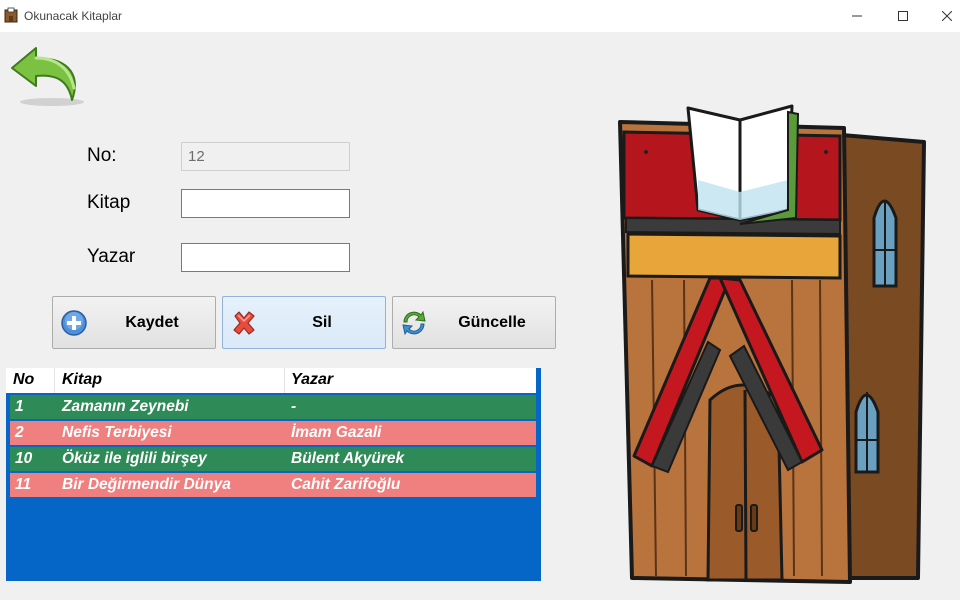 The image size is (960, 600). What do you see at coordinates (273, 433) in the screenshot?
I see `table-row: 2 Nefis Terbiyesi İmam Gazali` at bounding box center [273, 433].